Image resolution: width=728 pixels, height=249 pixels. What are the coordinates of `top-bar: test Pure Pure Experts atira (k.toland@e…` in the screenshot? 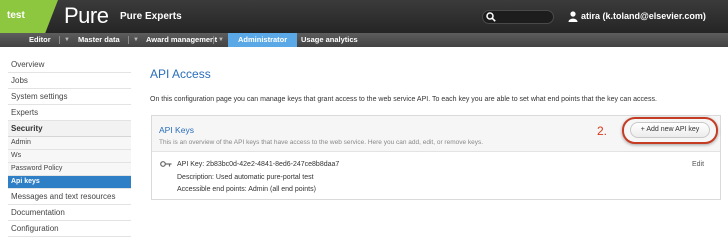 It's located at (364, 16).